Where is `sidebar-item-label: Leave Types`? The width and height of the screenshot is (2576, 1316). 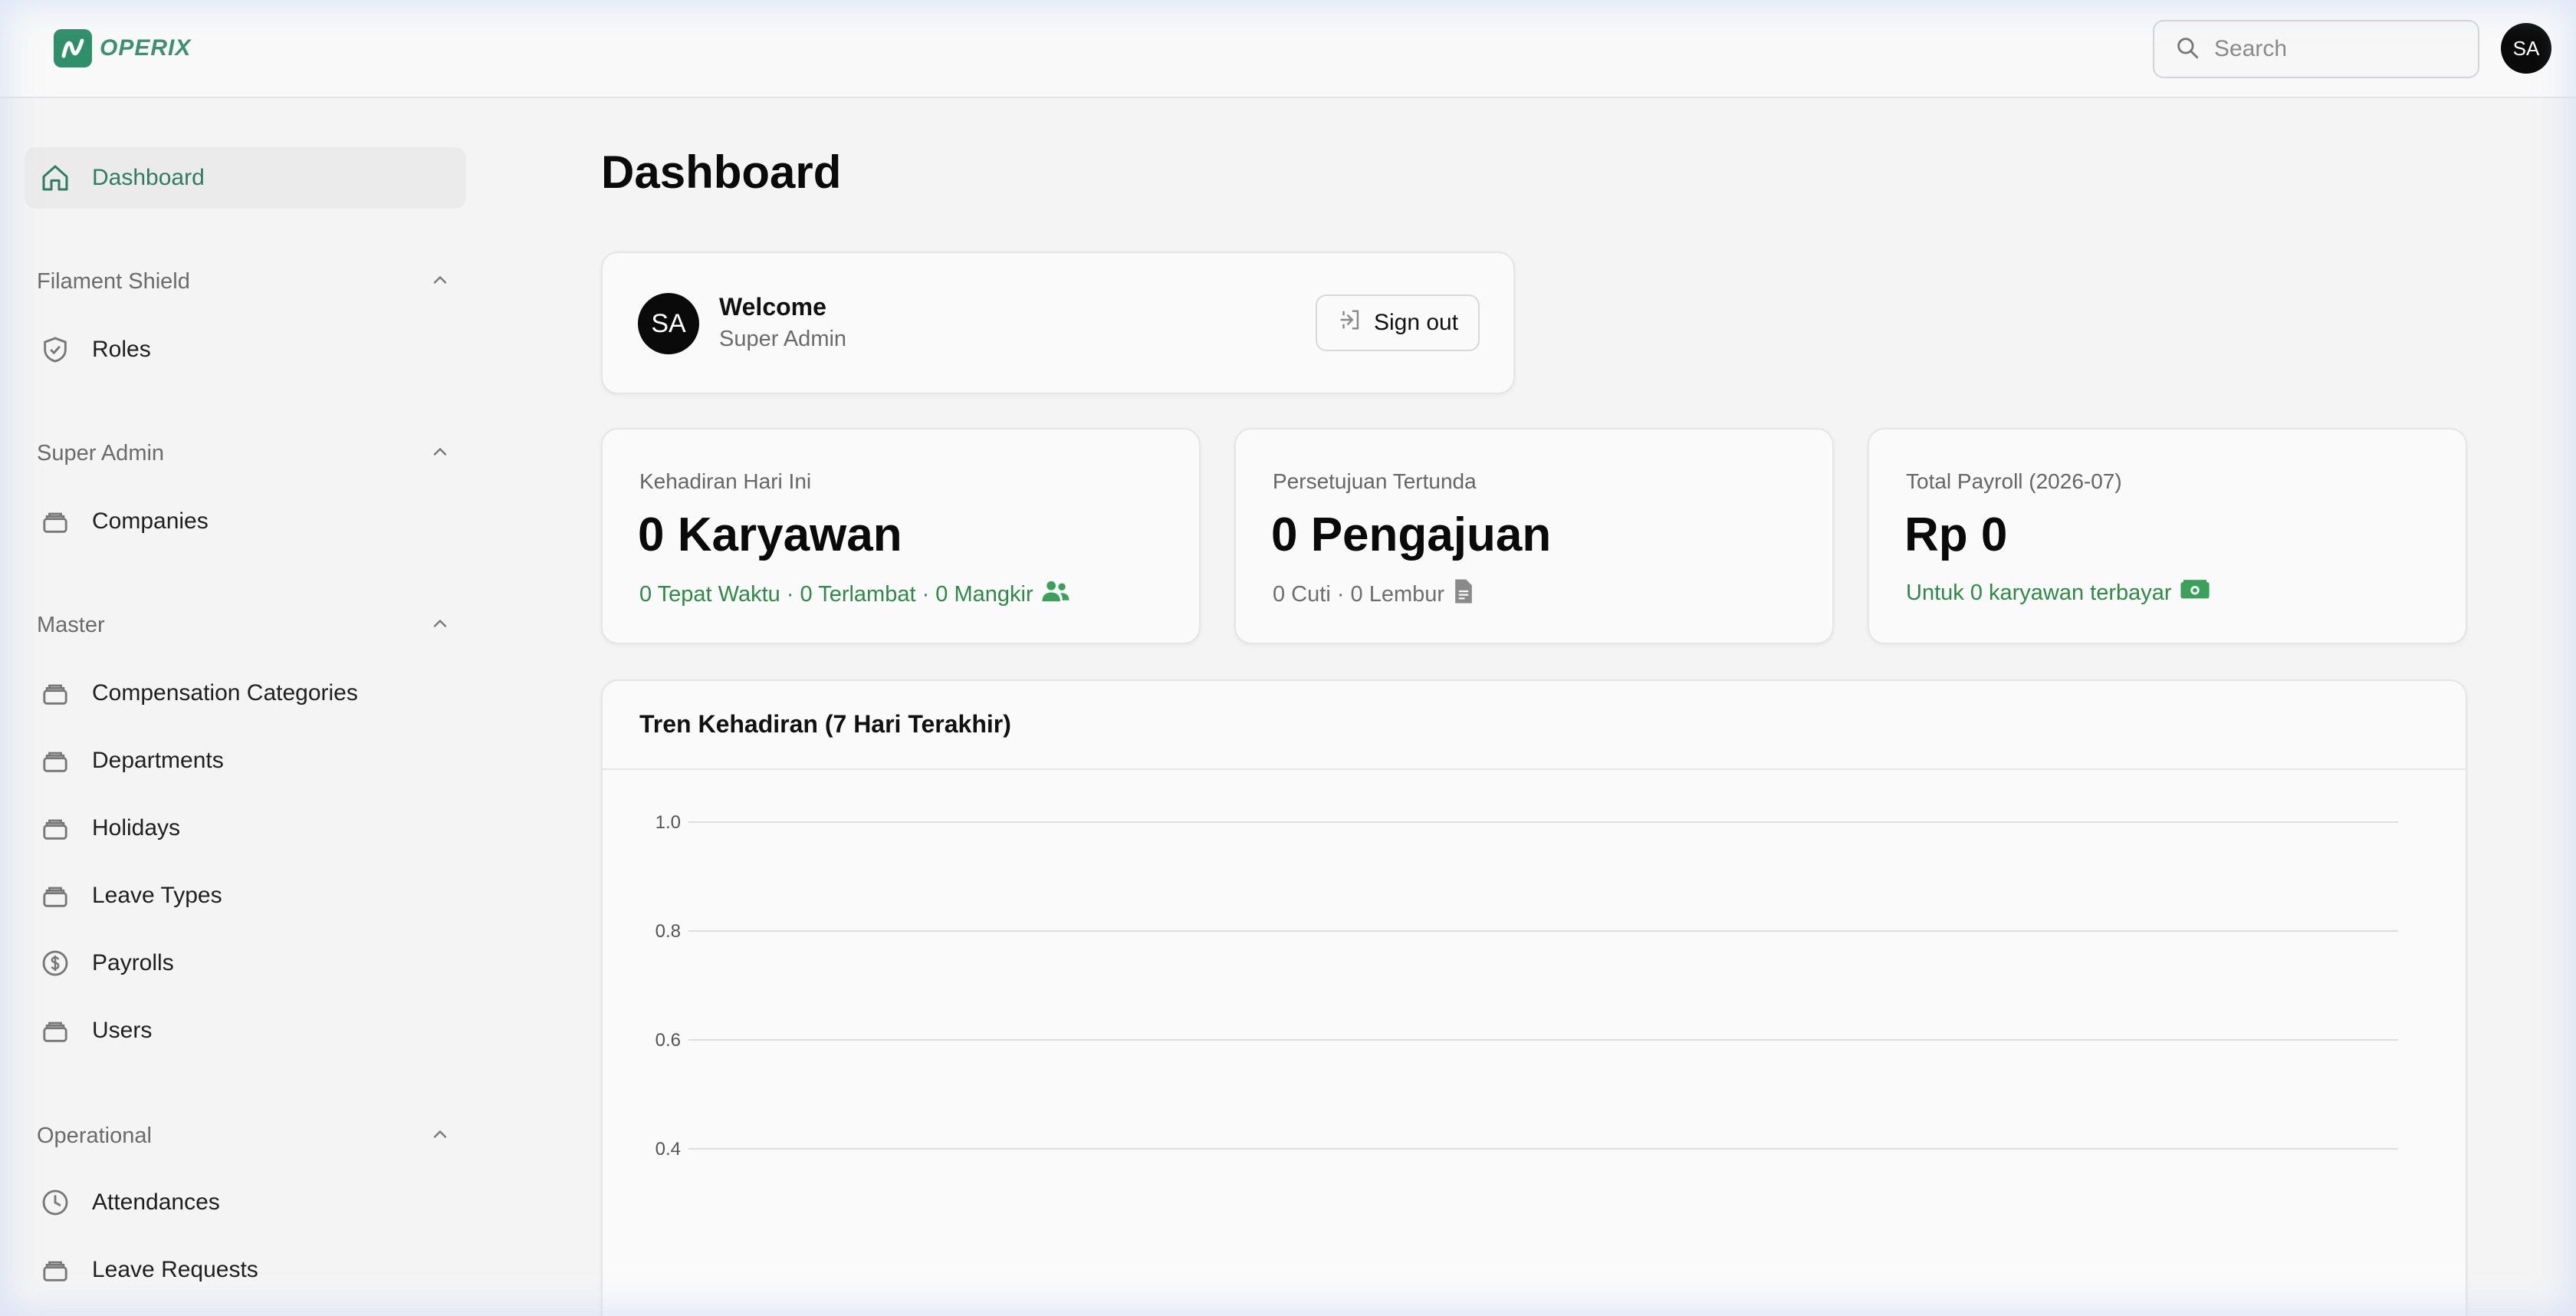
sidebar-item-label: Leave Types is located at coordinates (157, 895).